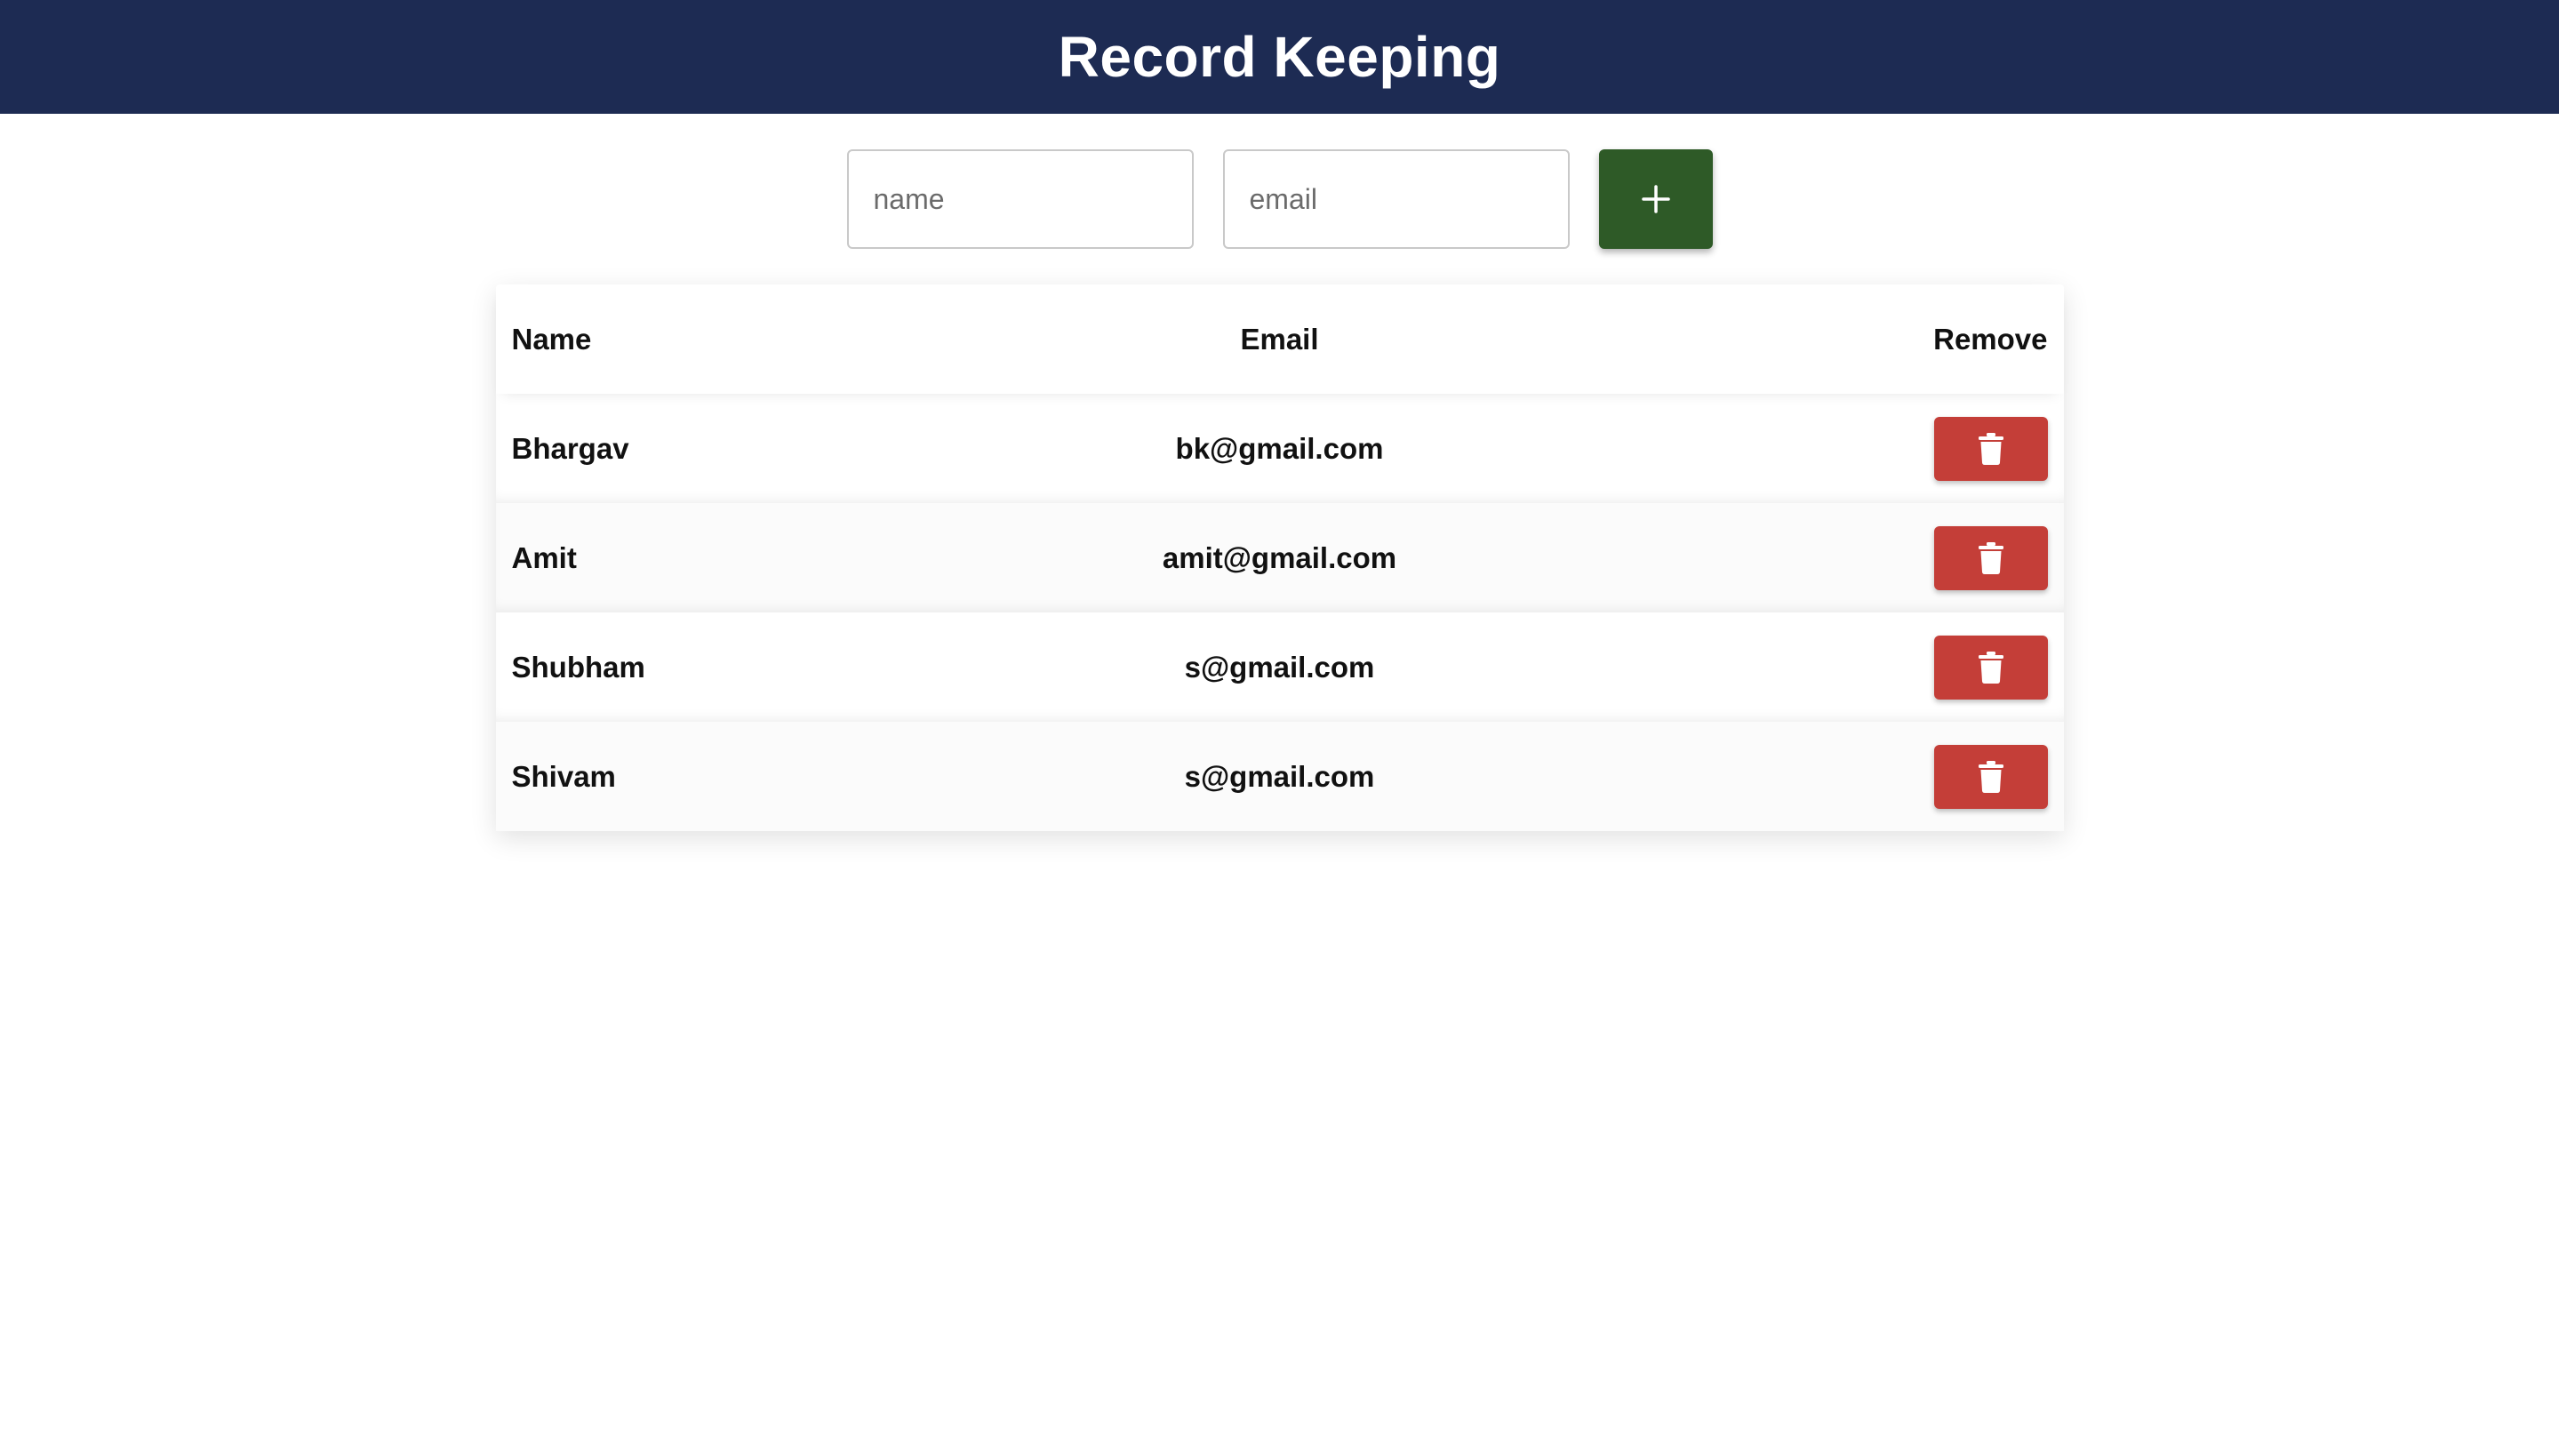 The height and width of the screenshot is (1456, 2559). Describe the element at coordinates (1020, 199) in the screenshot. I see `name-input` at that location.